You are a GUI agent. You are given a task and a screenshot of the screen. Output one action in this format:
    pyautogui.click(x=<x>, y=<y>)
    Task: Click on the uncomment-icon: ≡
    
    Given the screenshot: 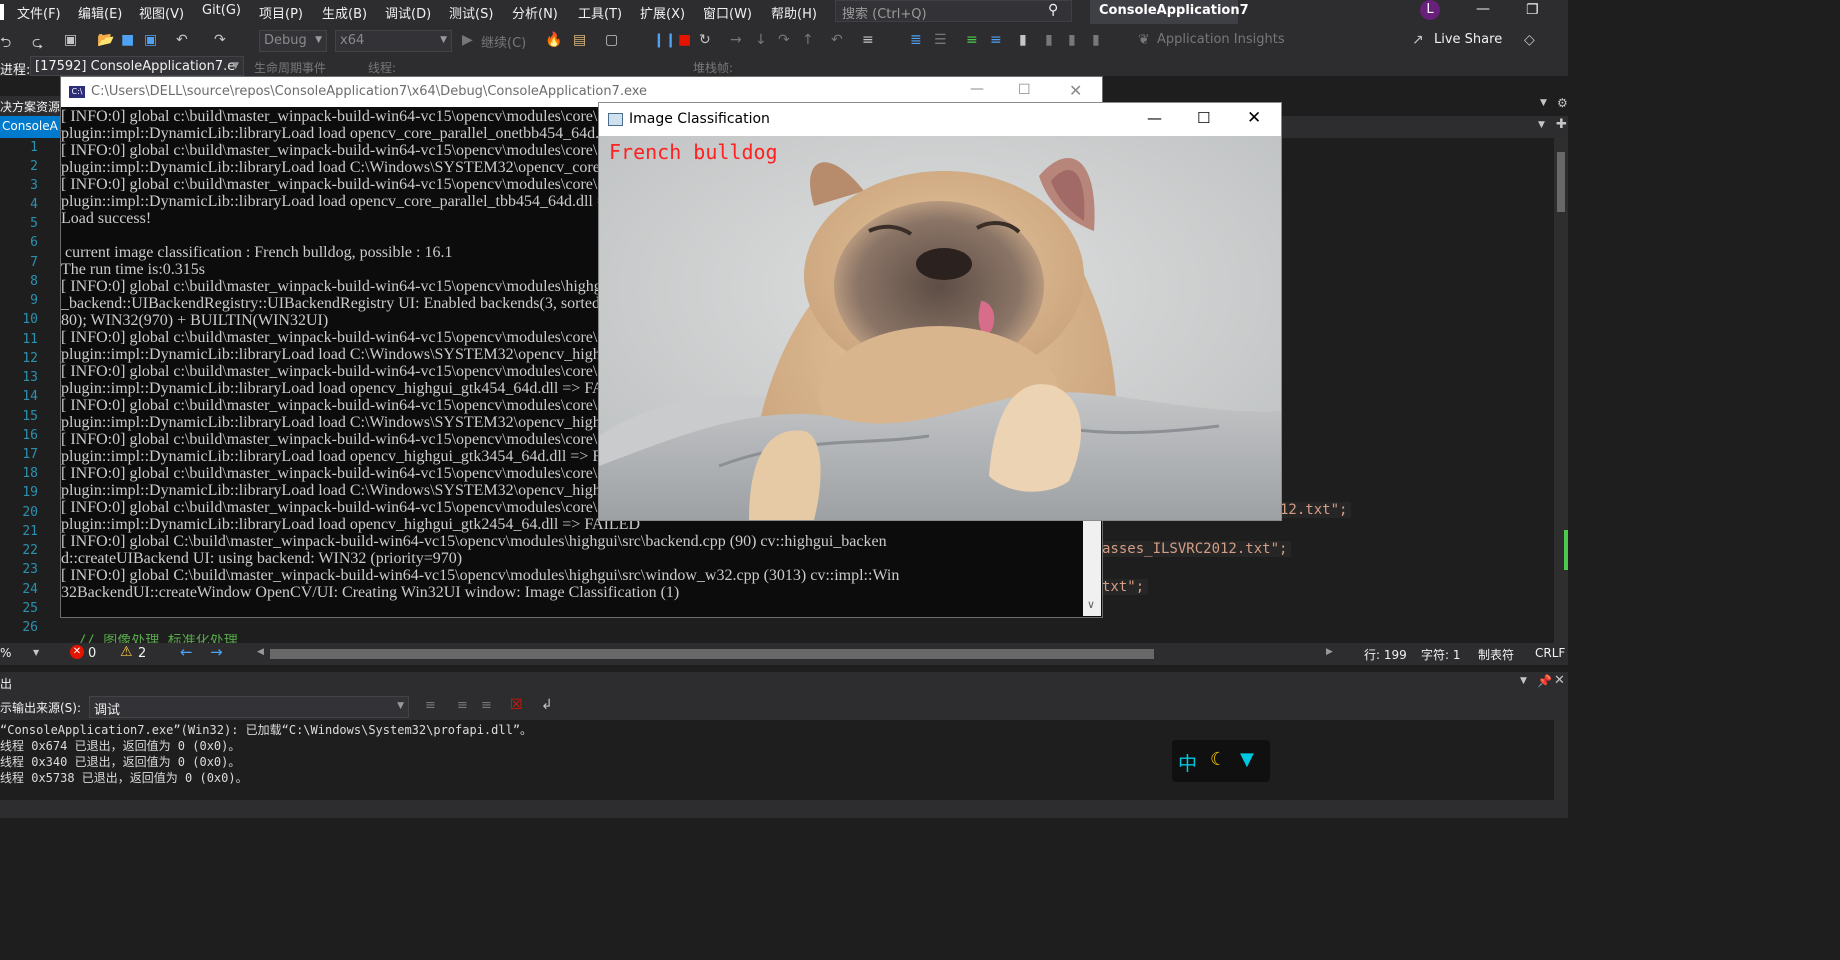 What is the action you would take?
    pyautogui.click(x=996, y=40)
    